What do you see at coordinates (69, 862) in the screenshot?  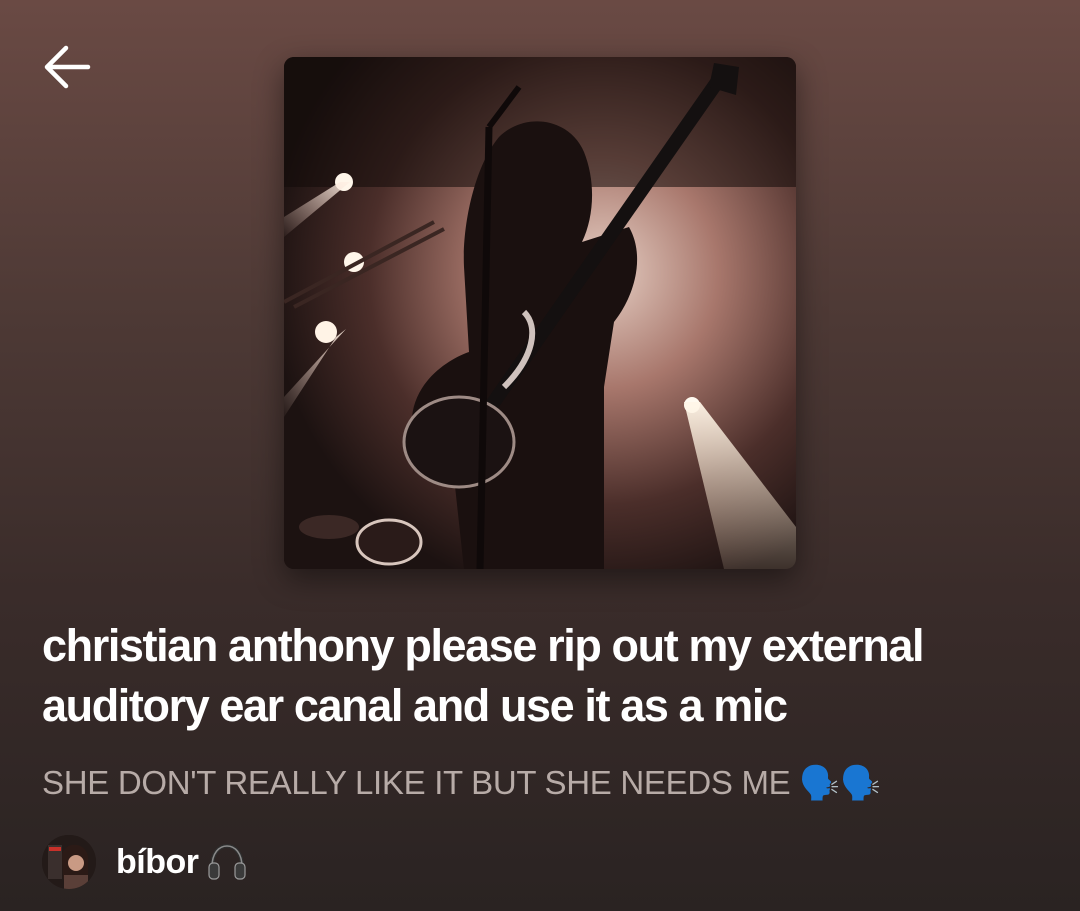 I see `profile-avatar-icon` at bounding box center [69, 862].